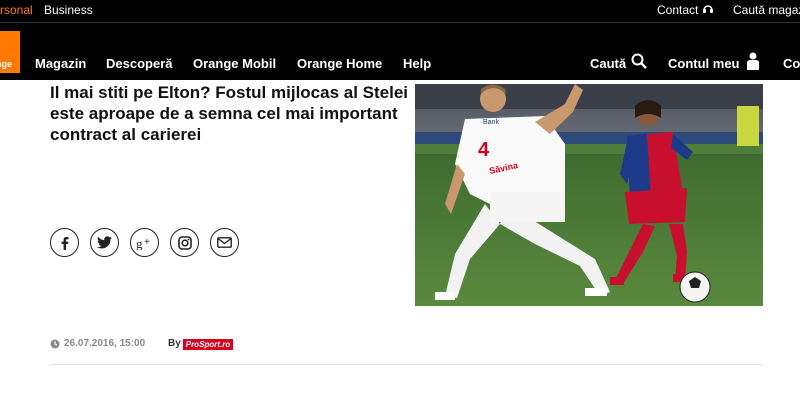 The height and width of the screenshot is (406, 800). I want to click on clock-icon, so click(55, 344).